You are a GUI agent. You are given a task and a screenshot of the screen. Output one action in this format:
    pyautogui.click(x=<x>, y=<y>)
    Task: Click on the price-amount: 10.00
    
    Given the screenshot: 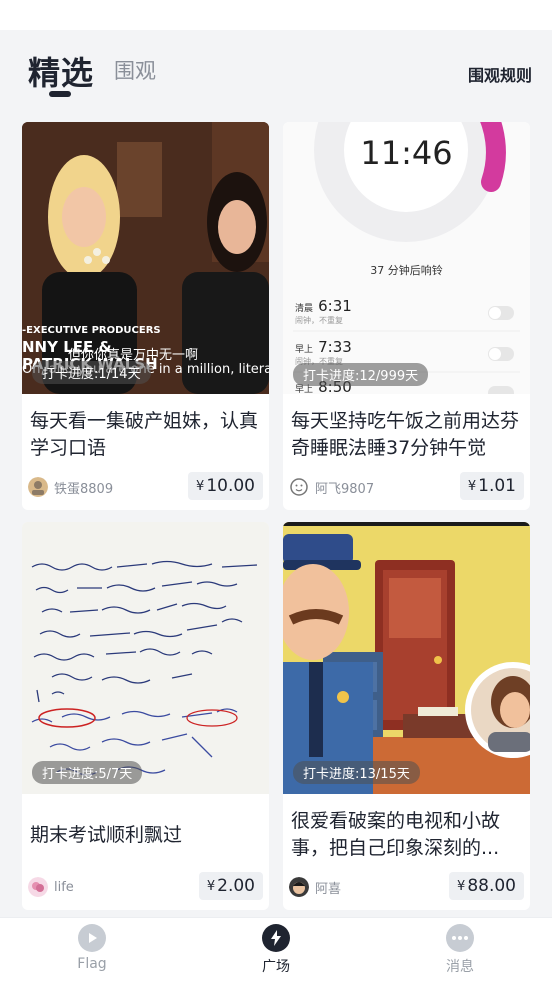 What is the action you would take?
    pyautogui.click(x=230, y=486)
    